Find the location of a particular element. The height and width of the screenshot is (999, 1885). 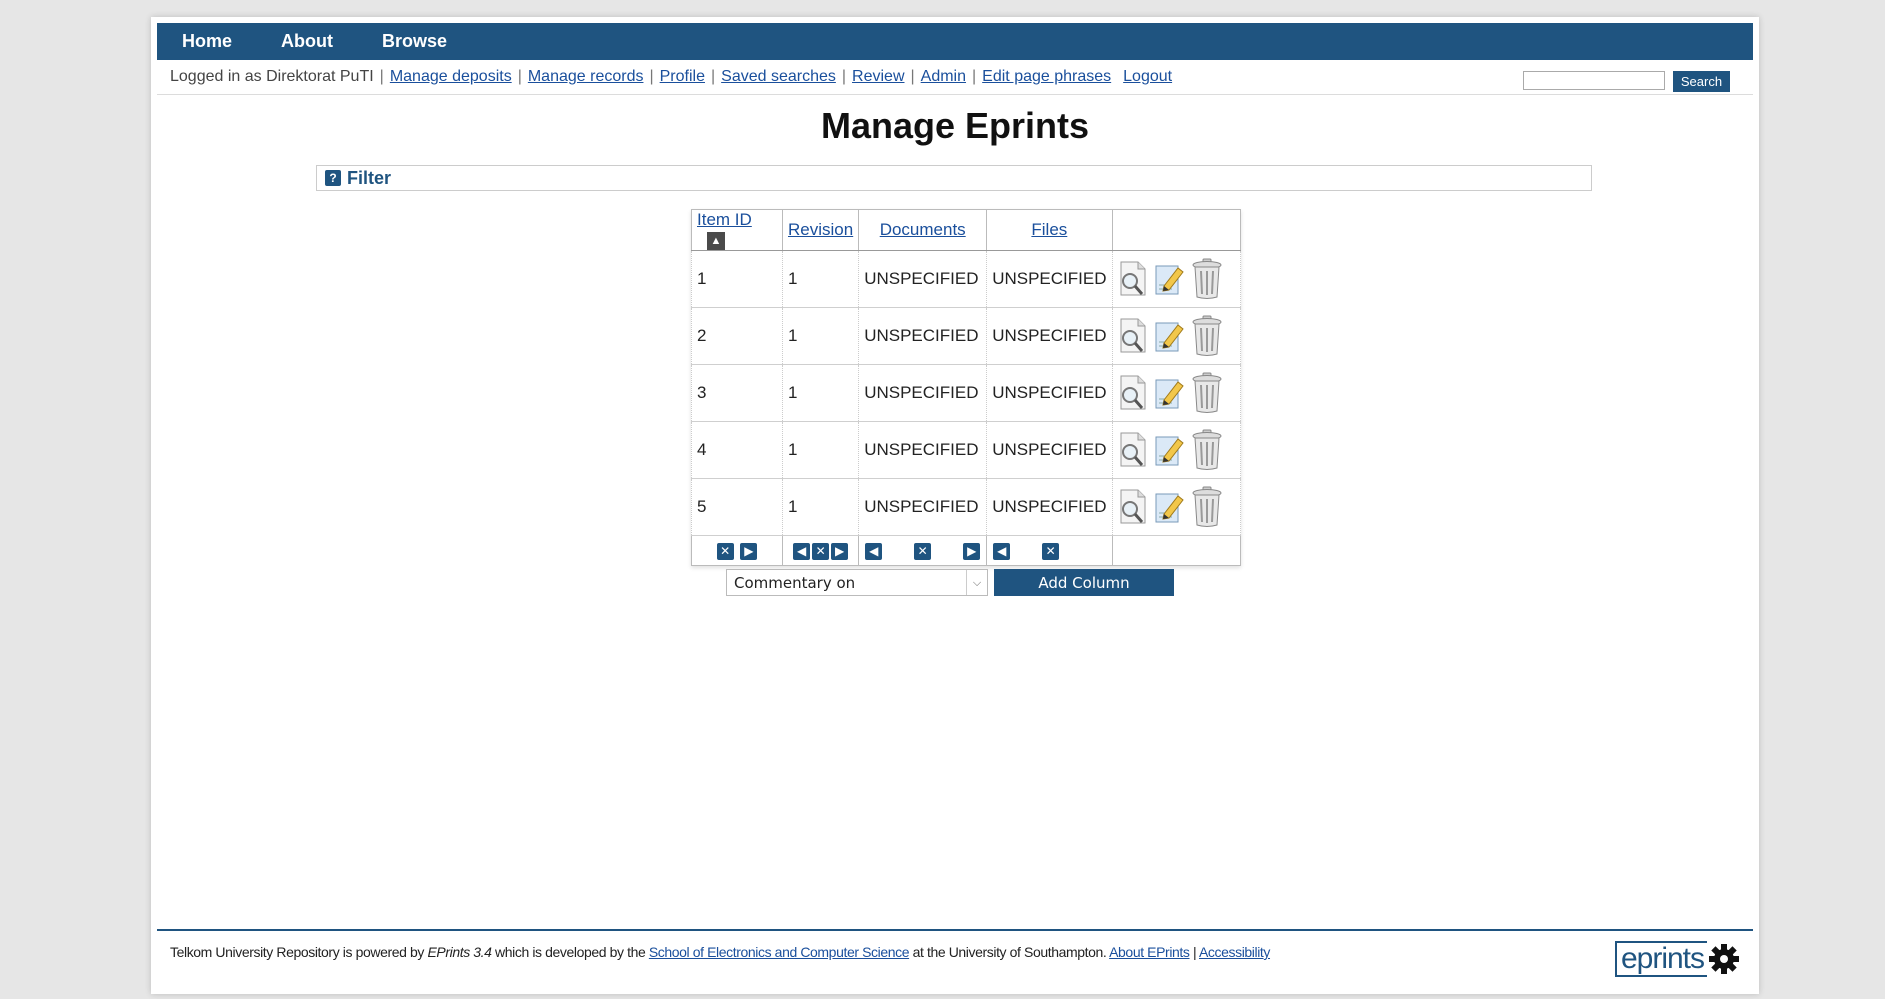

column-header-item-id: Item ID ▲ is located at coordinates (737, 230).